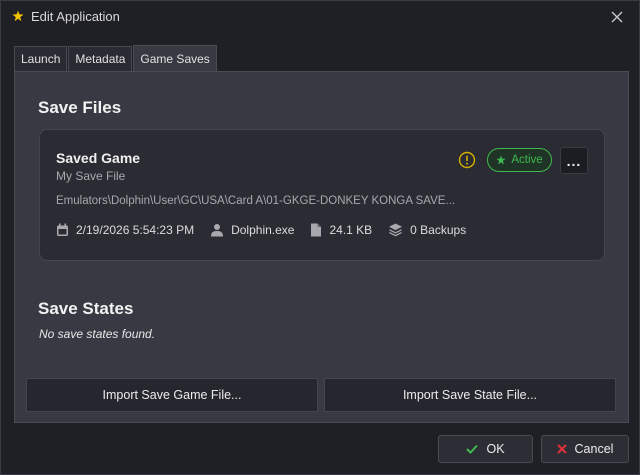 The image size is (640, 475). What do you see at coordinates (80, 107) in the screenshot?
I see `save-files-heading: Save Files` at bounding box center [80, 107].